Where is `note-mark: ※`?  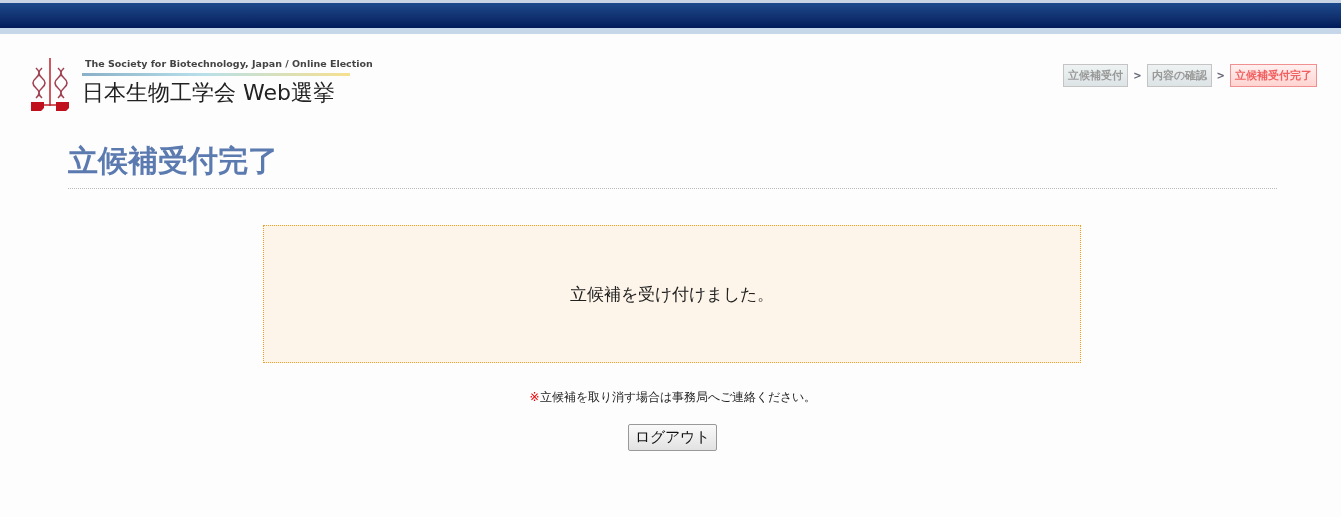
note-mark: ※ is located at coordinates (534, 397).